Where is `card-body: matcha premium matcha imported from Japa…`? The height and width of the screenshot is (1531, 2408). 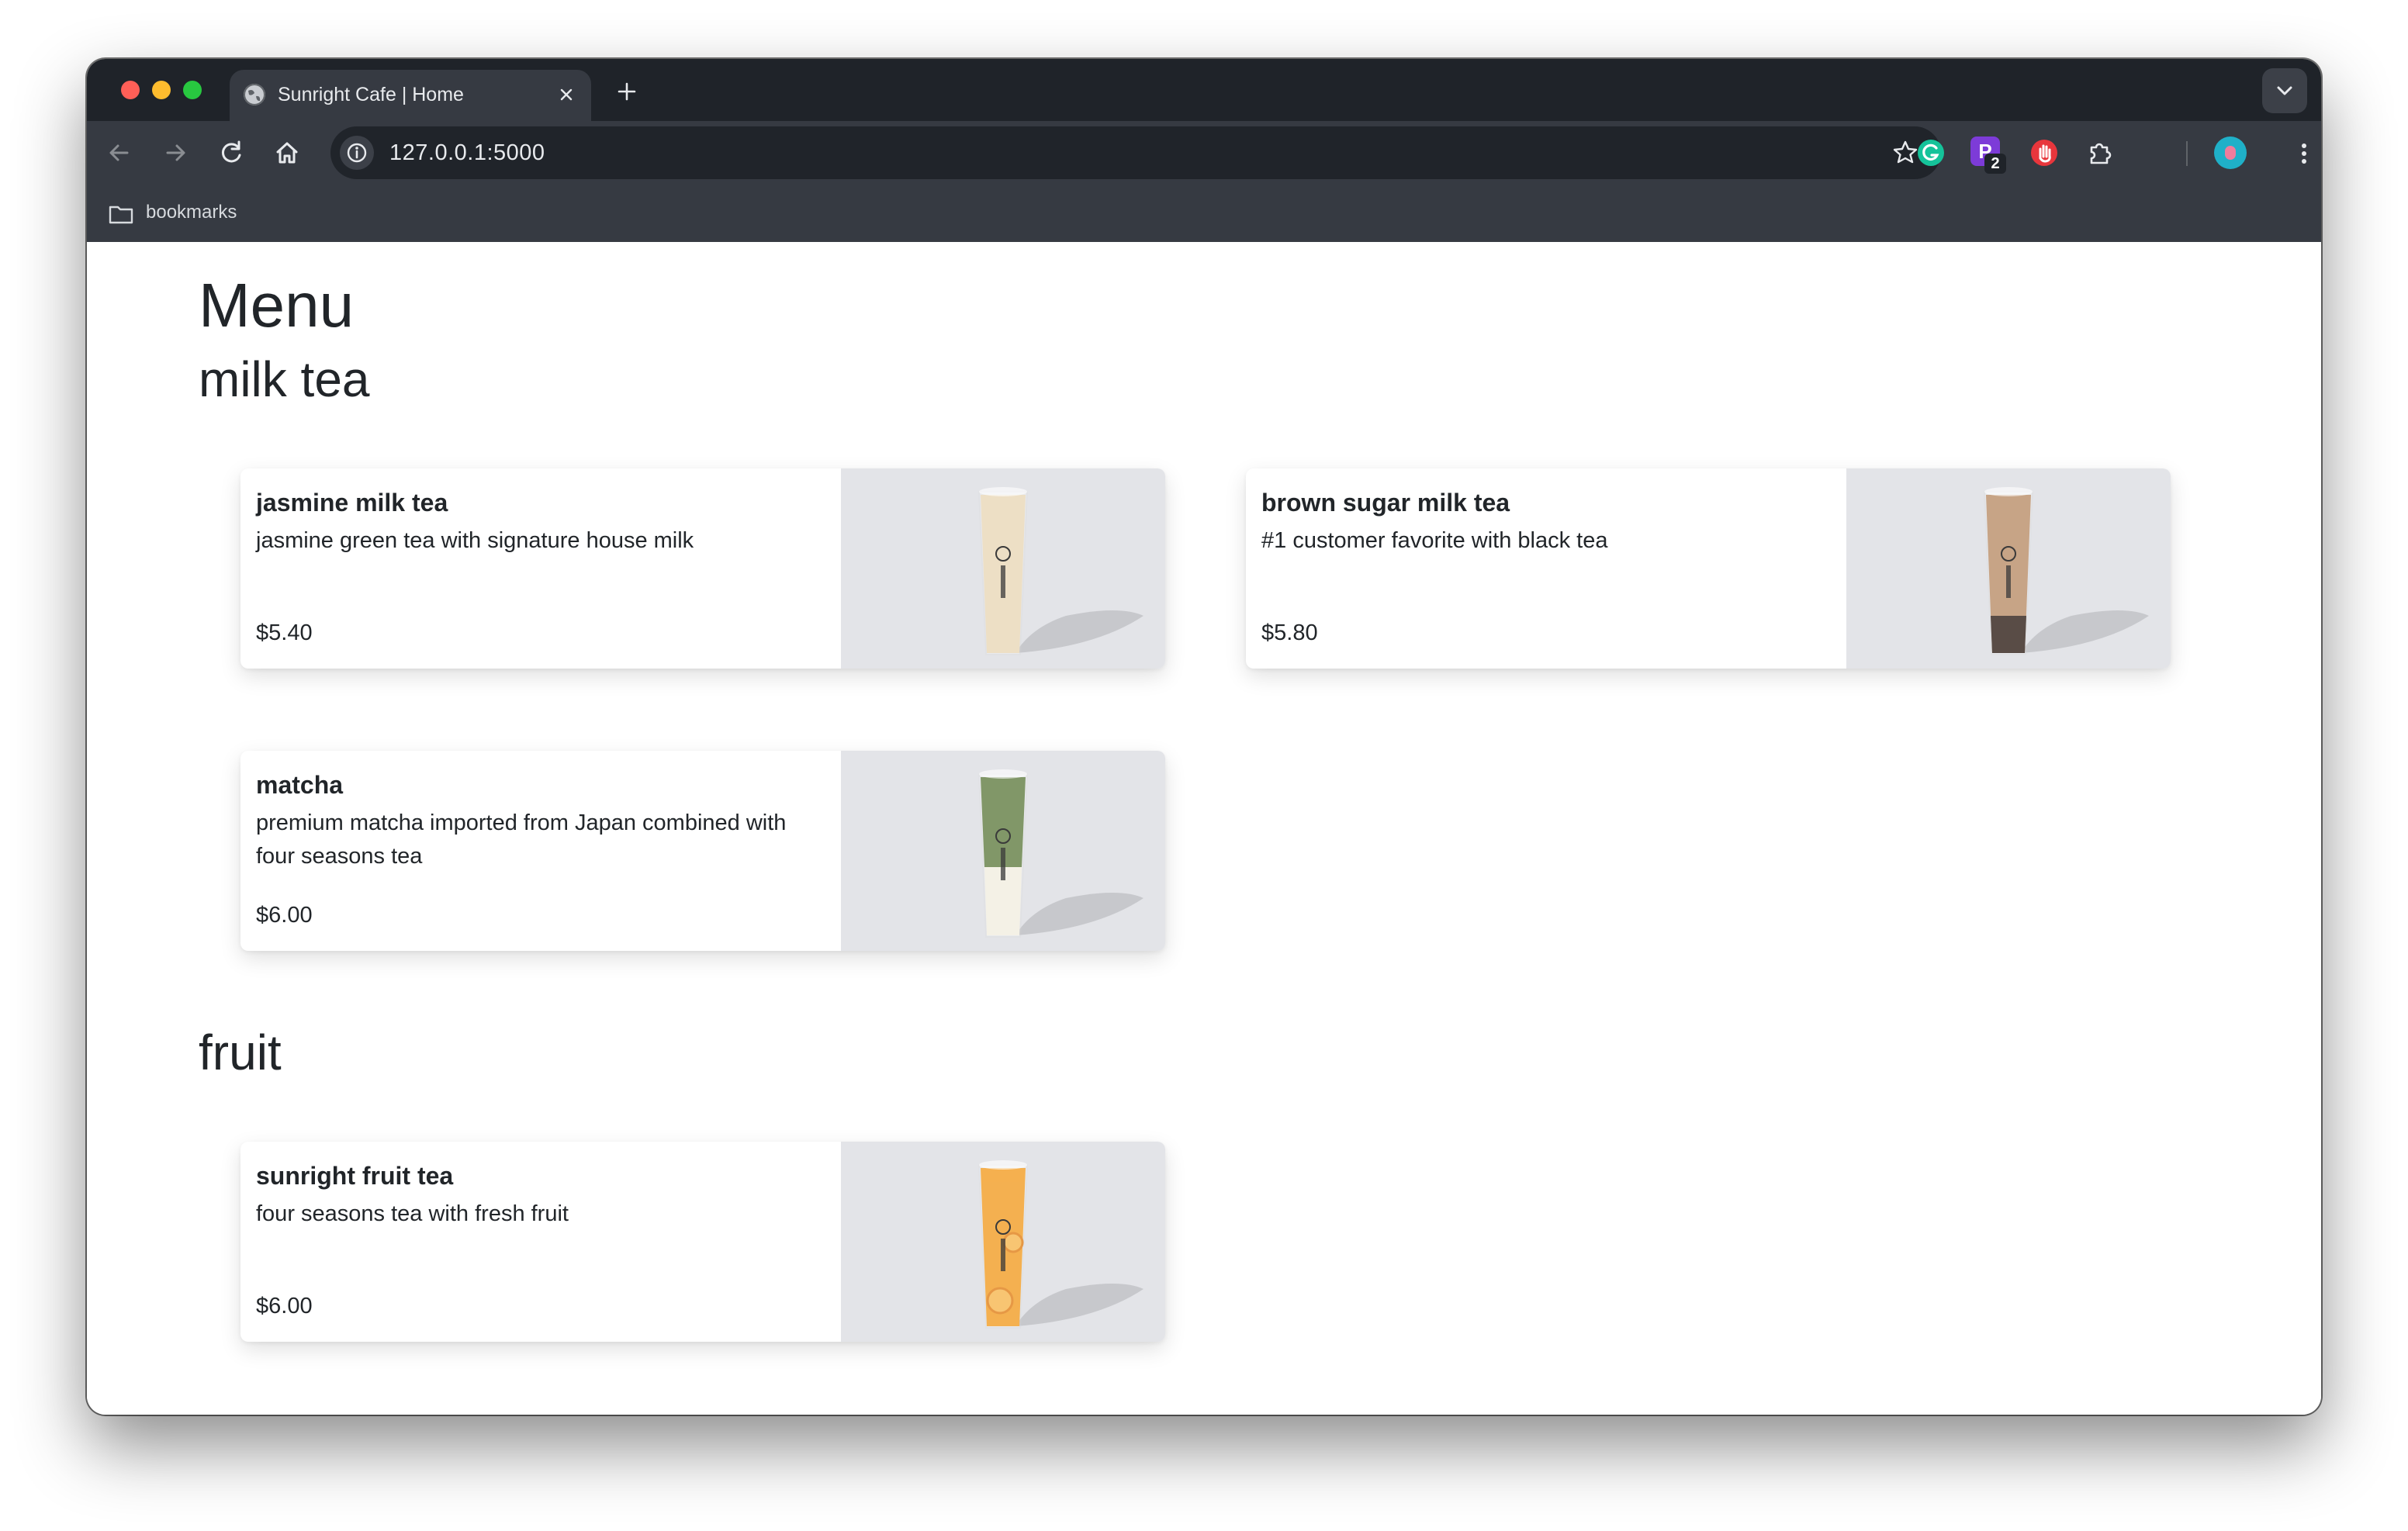
card-body: matcha premium matcha imported from Japa… is located at coordinates (541, 851).